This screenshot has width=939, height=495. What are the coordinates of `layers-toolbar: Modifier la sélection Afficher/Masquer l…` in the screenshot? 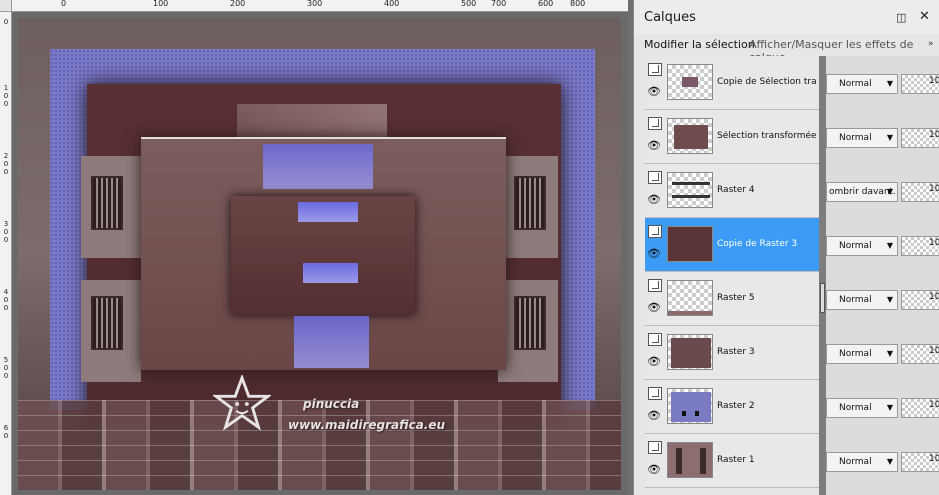 It's located at (786, 49).